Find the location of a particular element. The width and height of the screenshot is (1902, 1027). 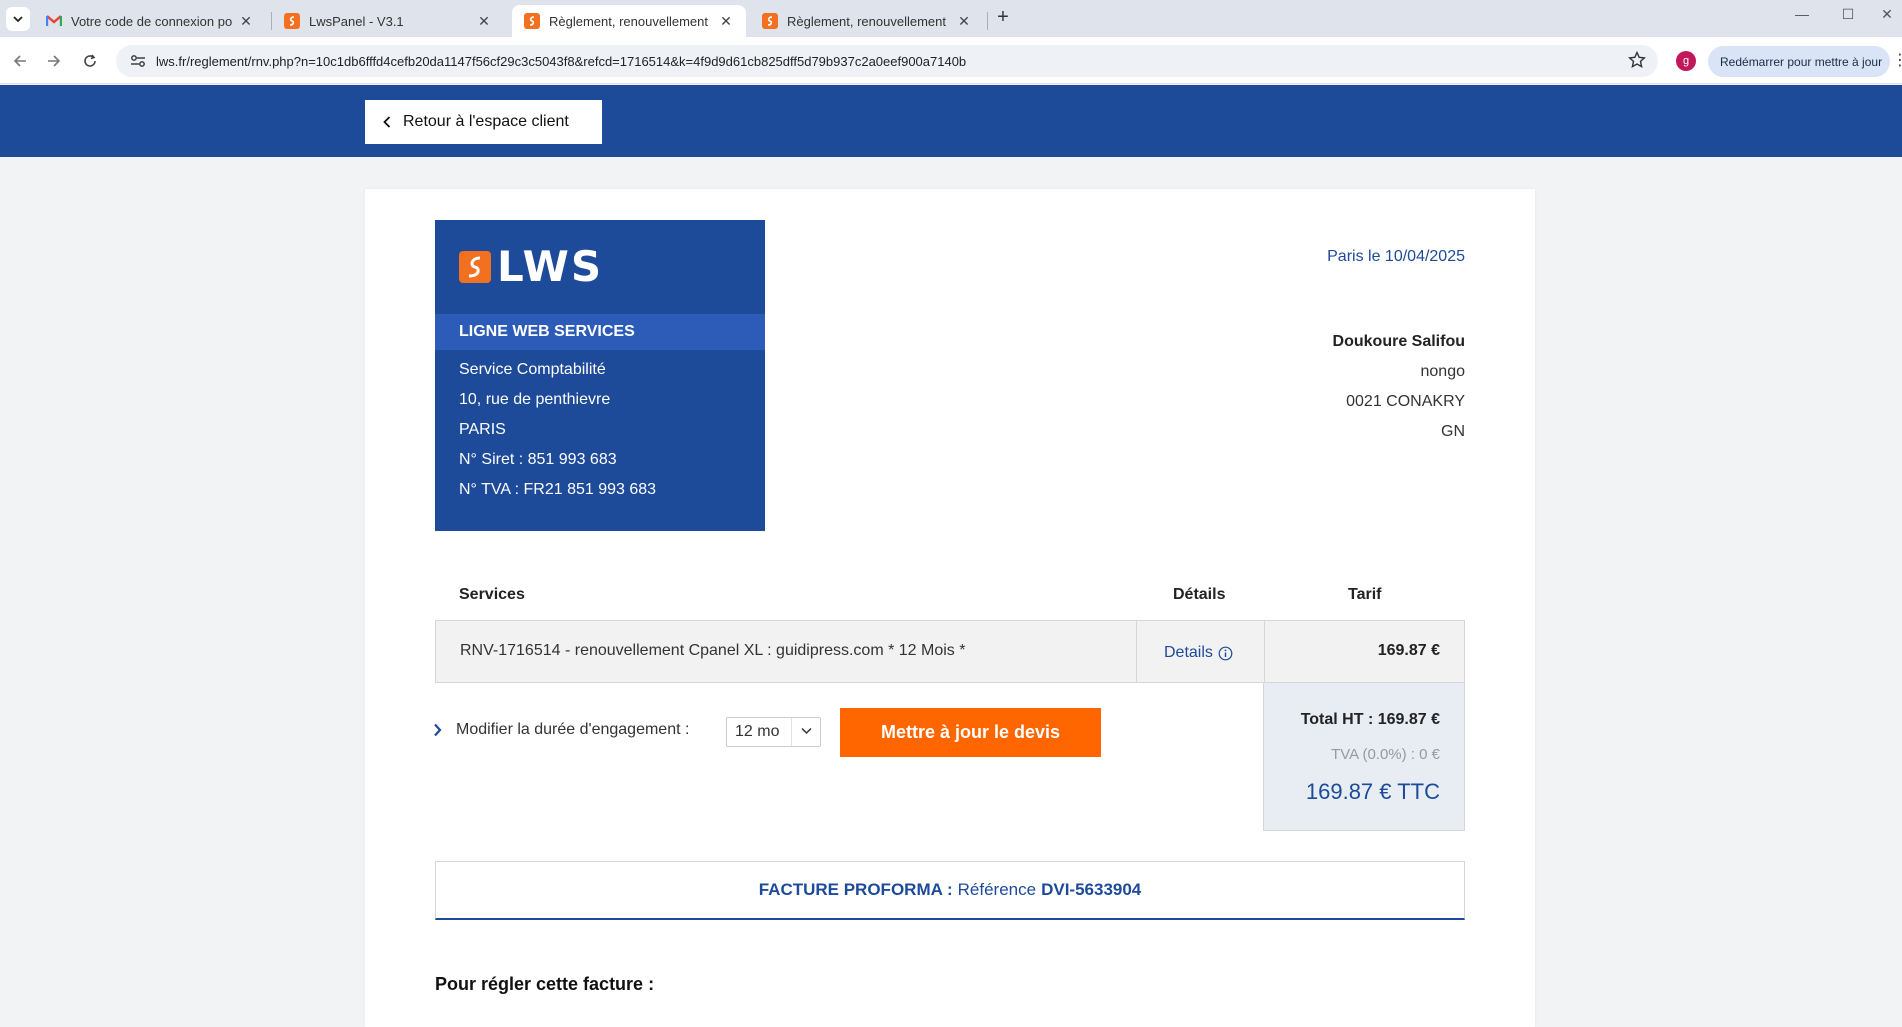

details-label: Details is located at coordinates (1188, 652).